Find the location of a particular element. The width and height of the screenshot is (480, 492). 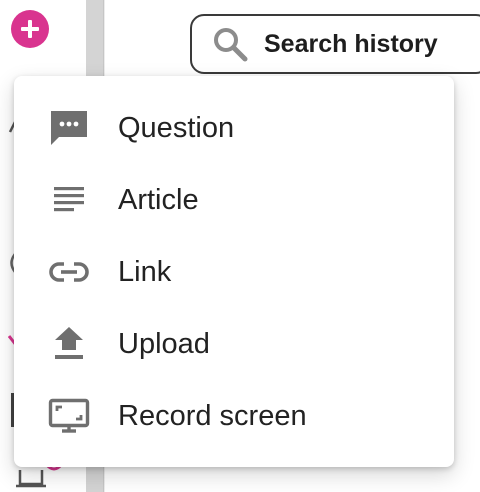

menu-item-label: Upload is located at coordinates (164, 343).